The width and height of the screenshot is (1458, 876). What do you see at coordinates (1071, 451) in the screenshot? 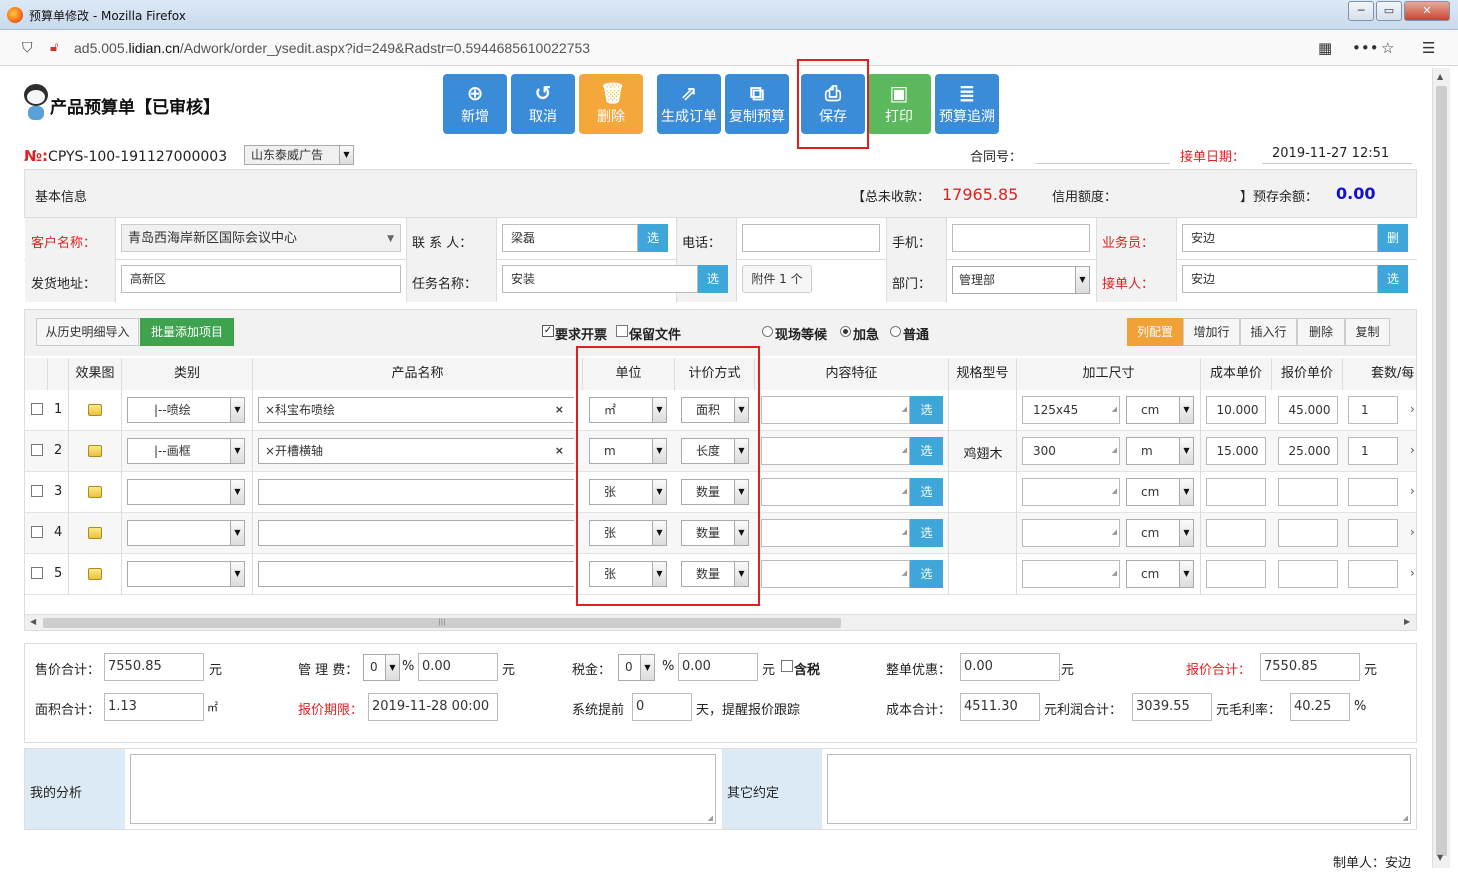
I see `size-input: 300 ◢` at bounding box center [1071, 451].